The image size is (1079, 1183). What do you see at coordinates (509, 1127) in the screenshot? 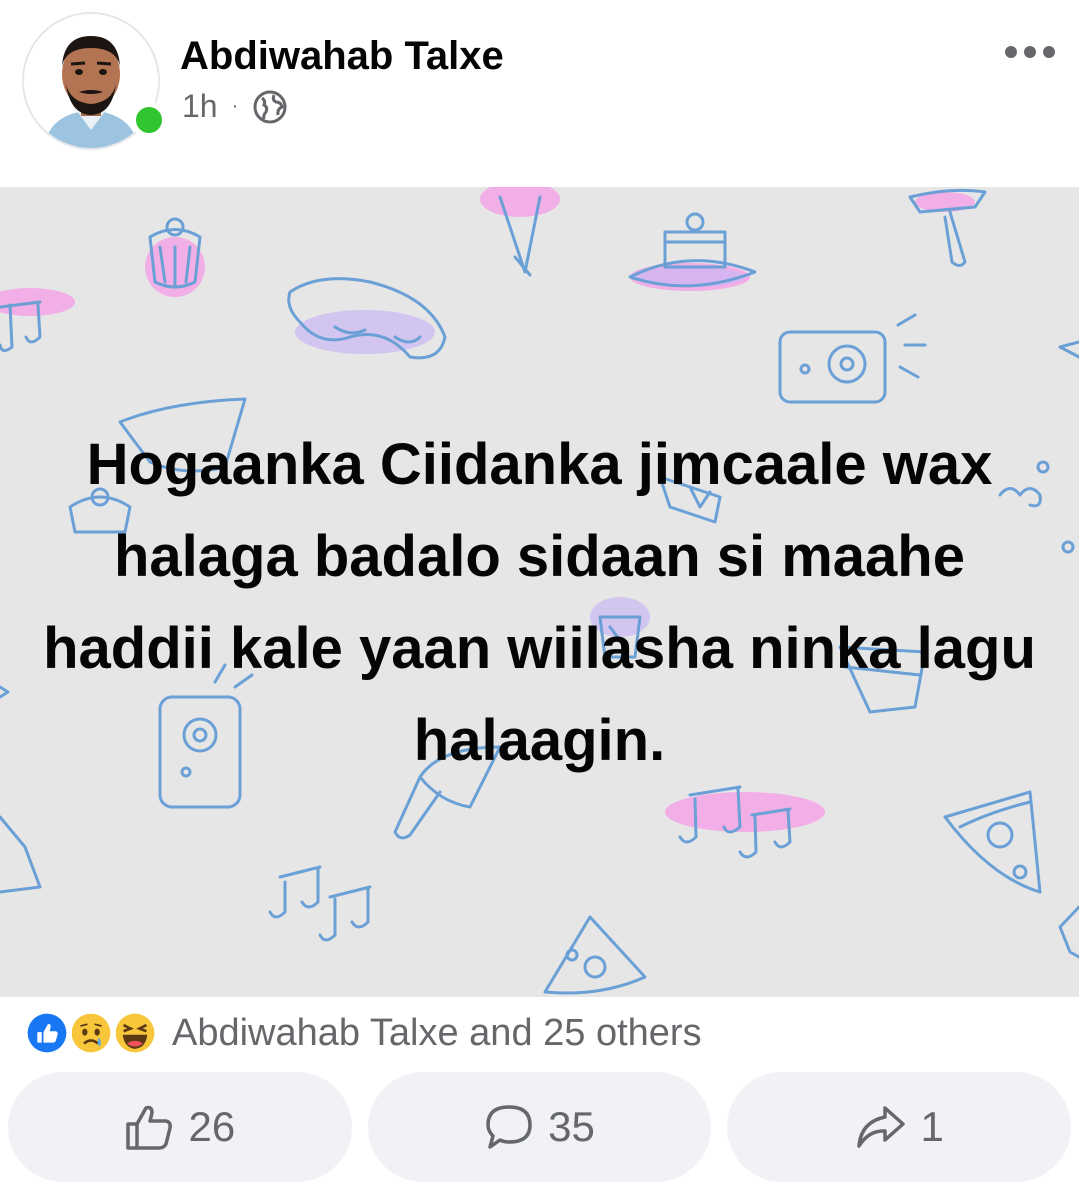
I see `comment-icon` at bounding box center [509, 1127].